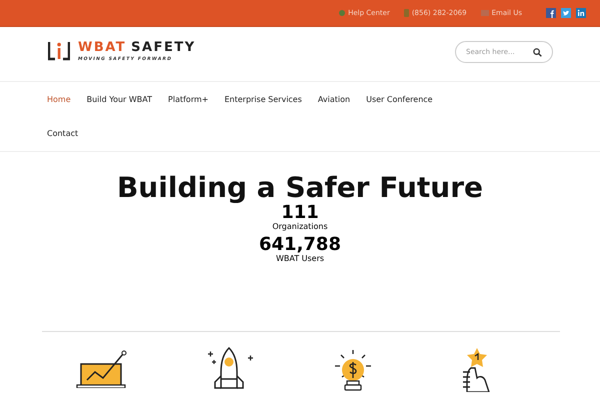 Image resolution: width=600 pixels, height=400 pixels. I want to click on stat-value: 111, so click(300, 213).